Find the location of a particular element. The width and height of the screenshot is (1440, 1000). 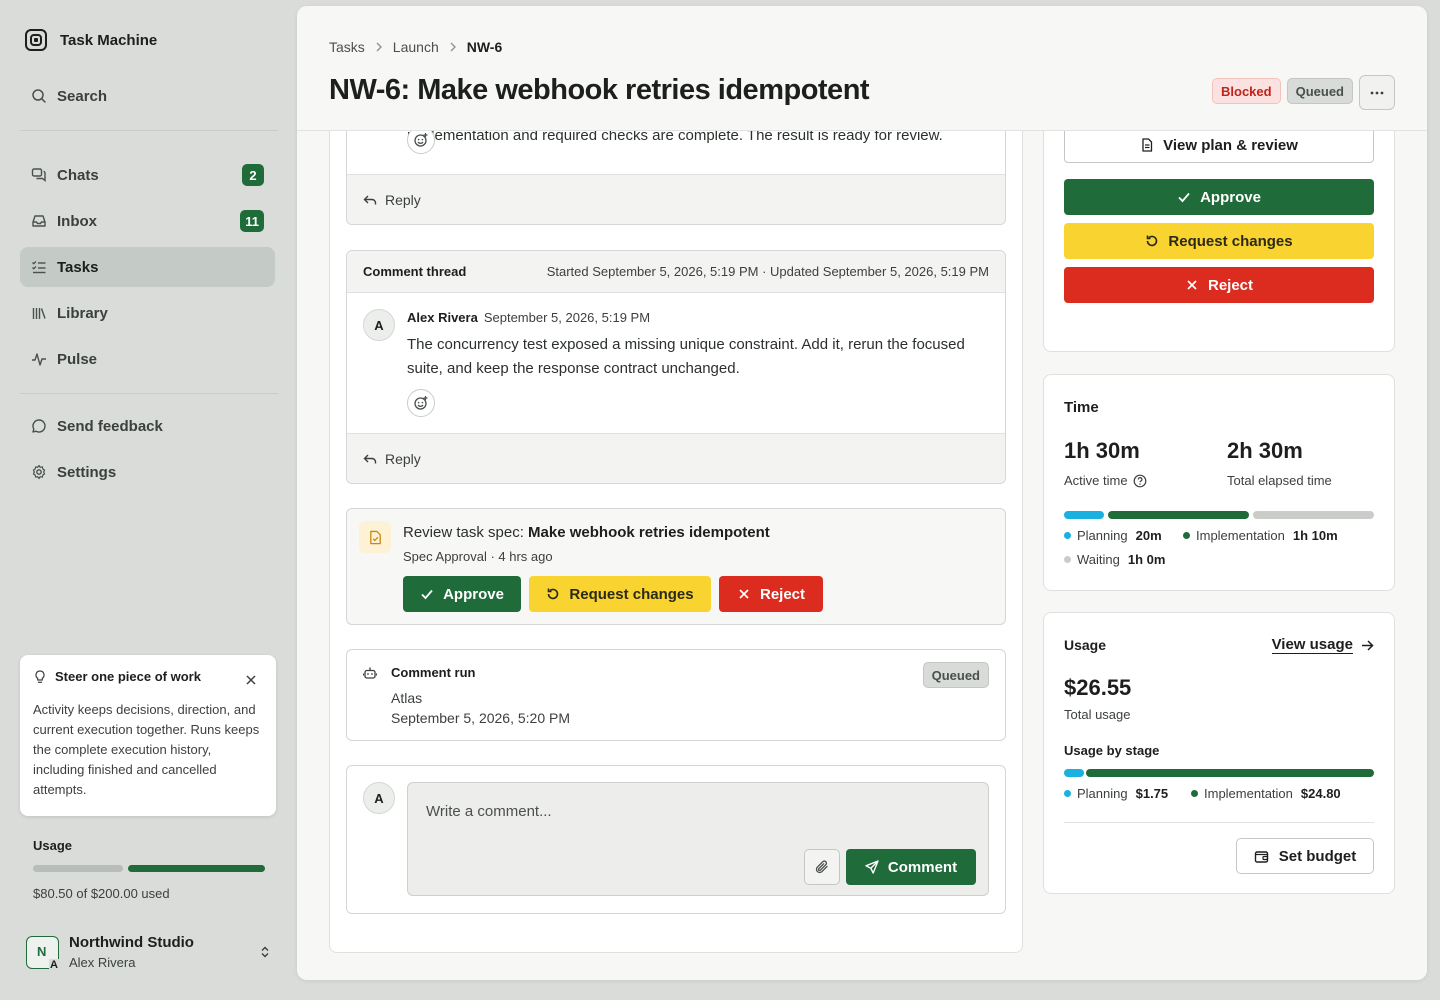

usage-title: Usage is located at coordinates (1085, 645).